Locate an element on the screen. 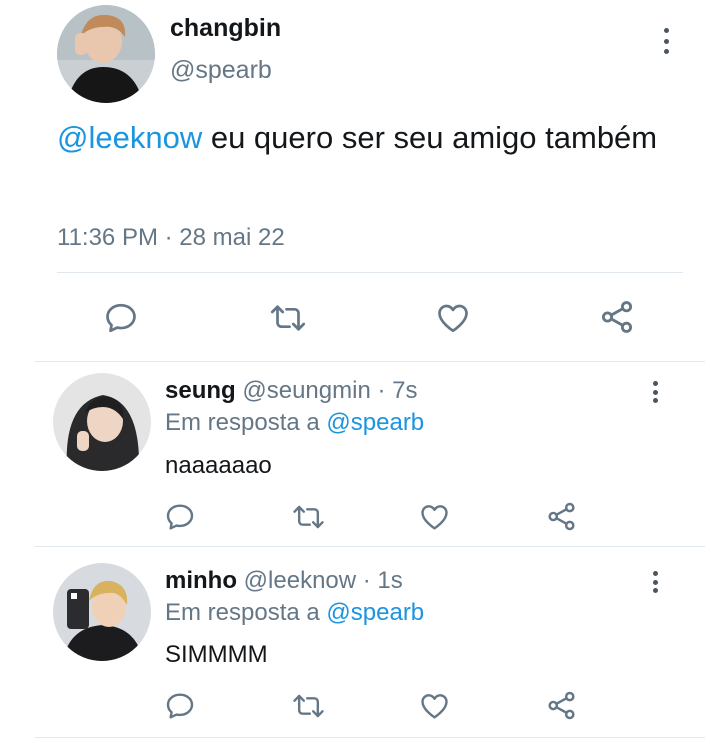 The height and width of the screenshot is (745, 717). display-name: seung is located at coordinates (200, 390).